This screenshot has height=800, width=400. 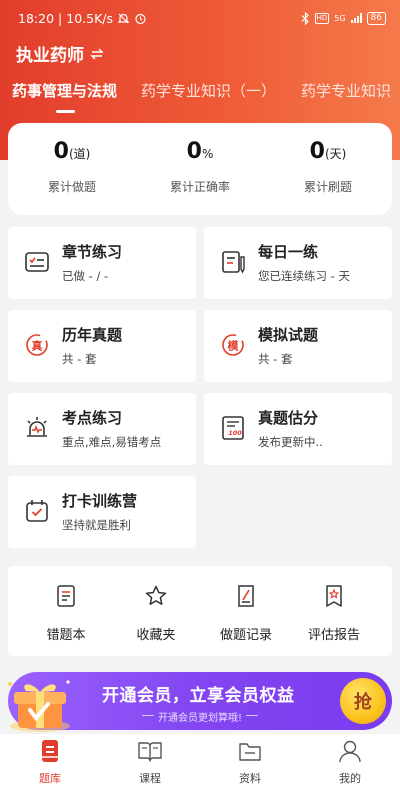 I want to click on tool-wrong-book: 错题本, so click(x=66, y=613).